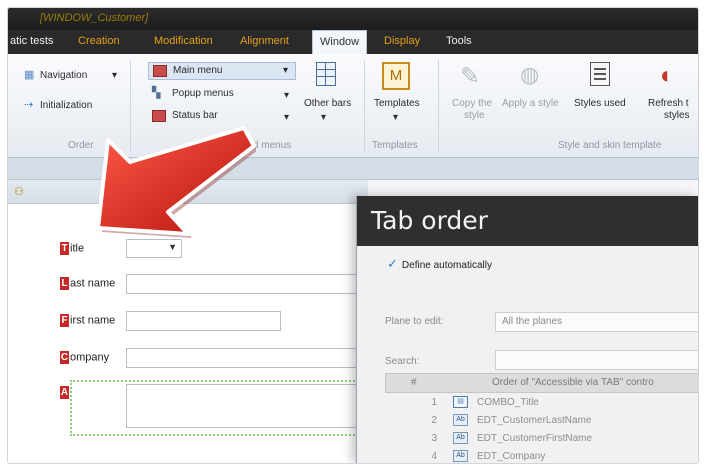 Image resolution: width=706 pixels, height=470 pixels. I want to click on column-number-header: #, so click(414, 382).